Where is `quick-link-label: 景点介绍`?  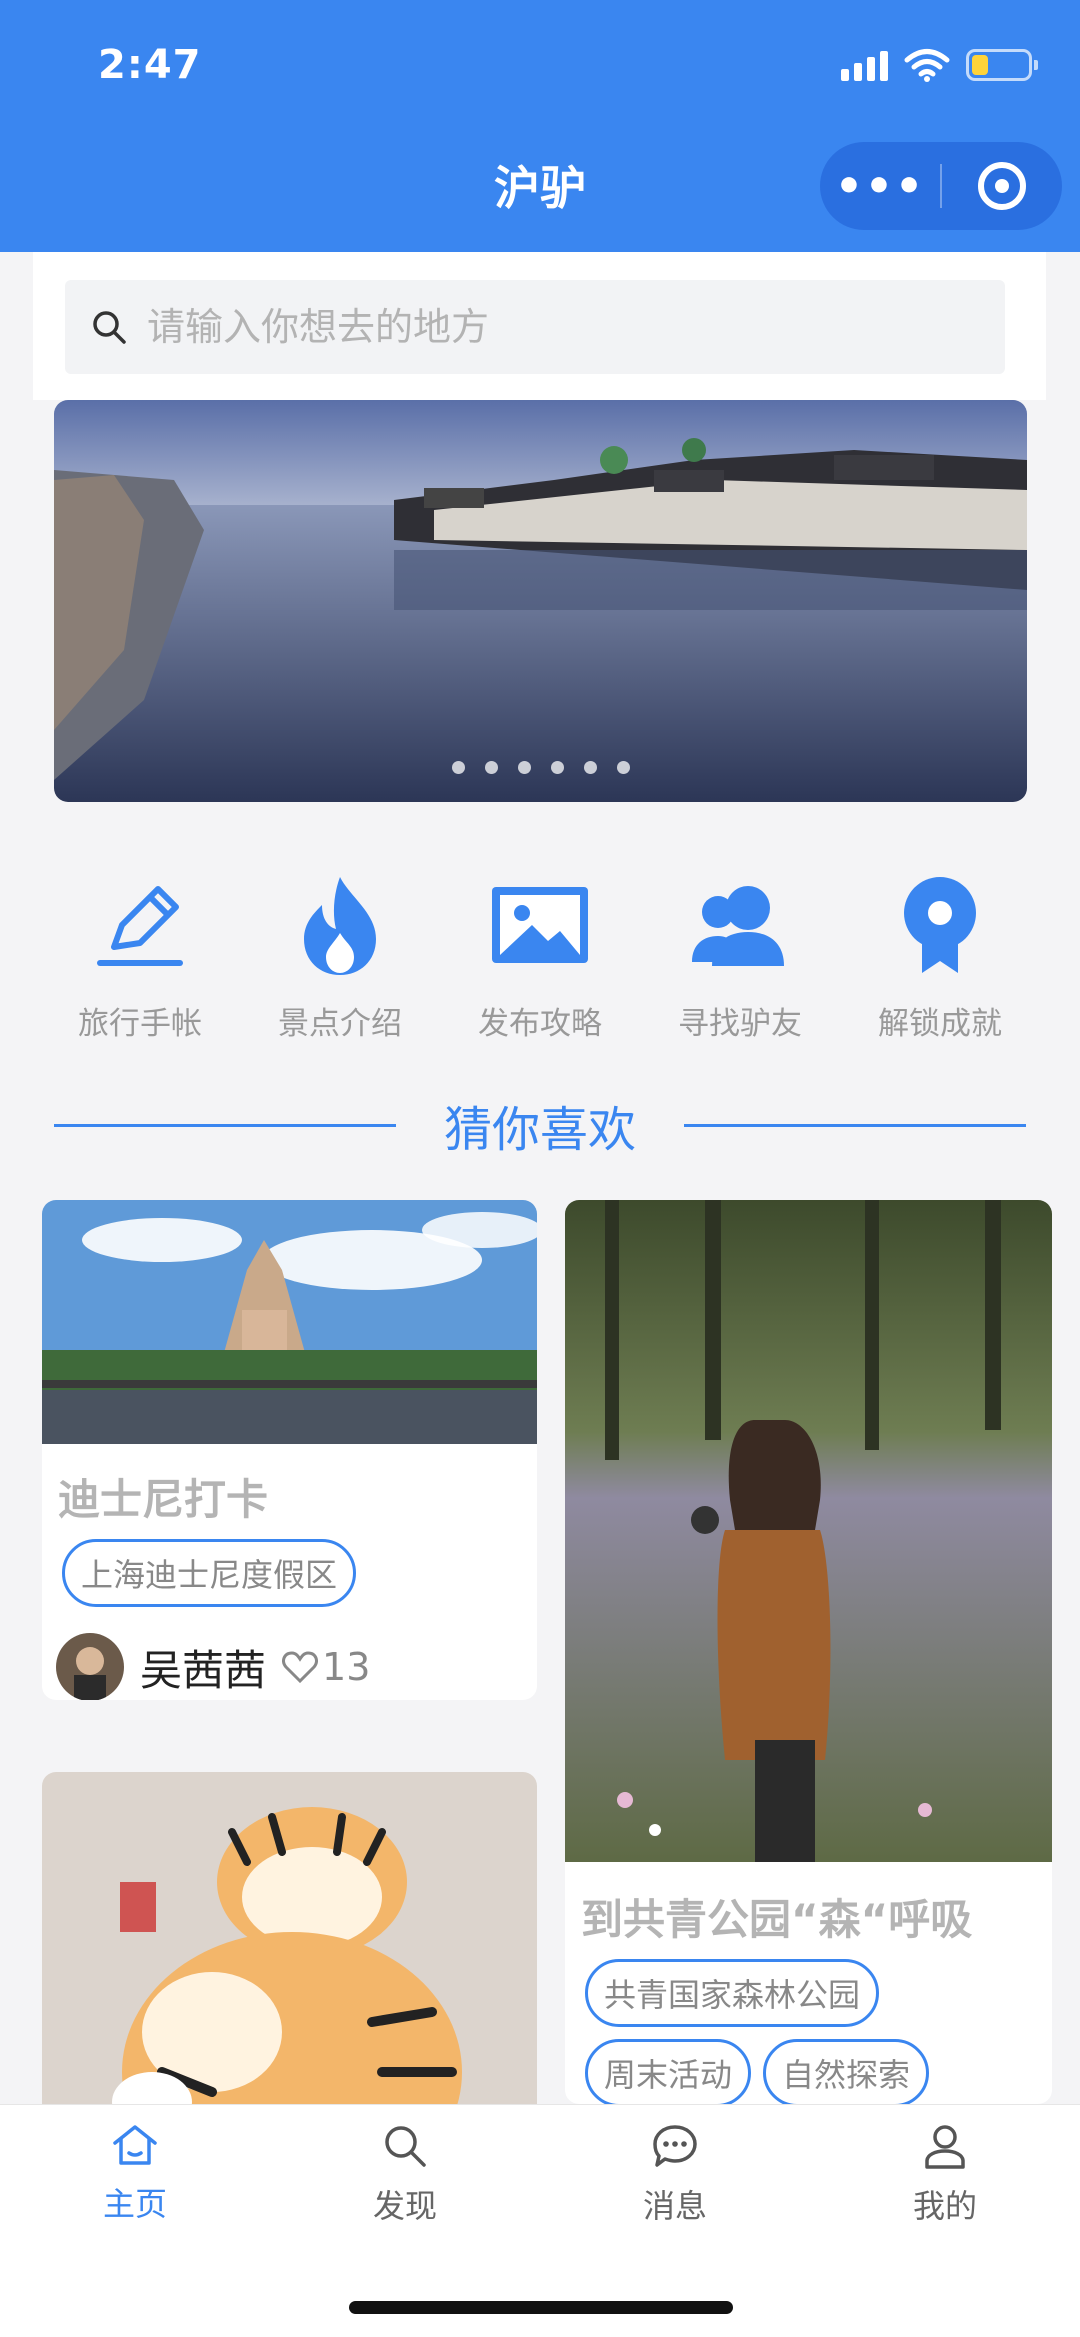
quick-link-label: 景点介绍 is located at coordinates (340, 1024).